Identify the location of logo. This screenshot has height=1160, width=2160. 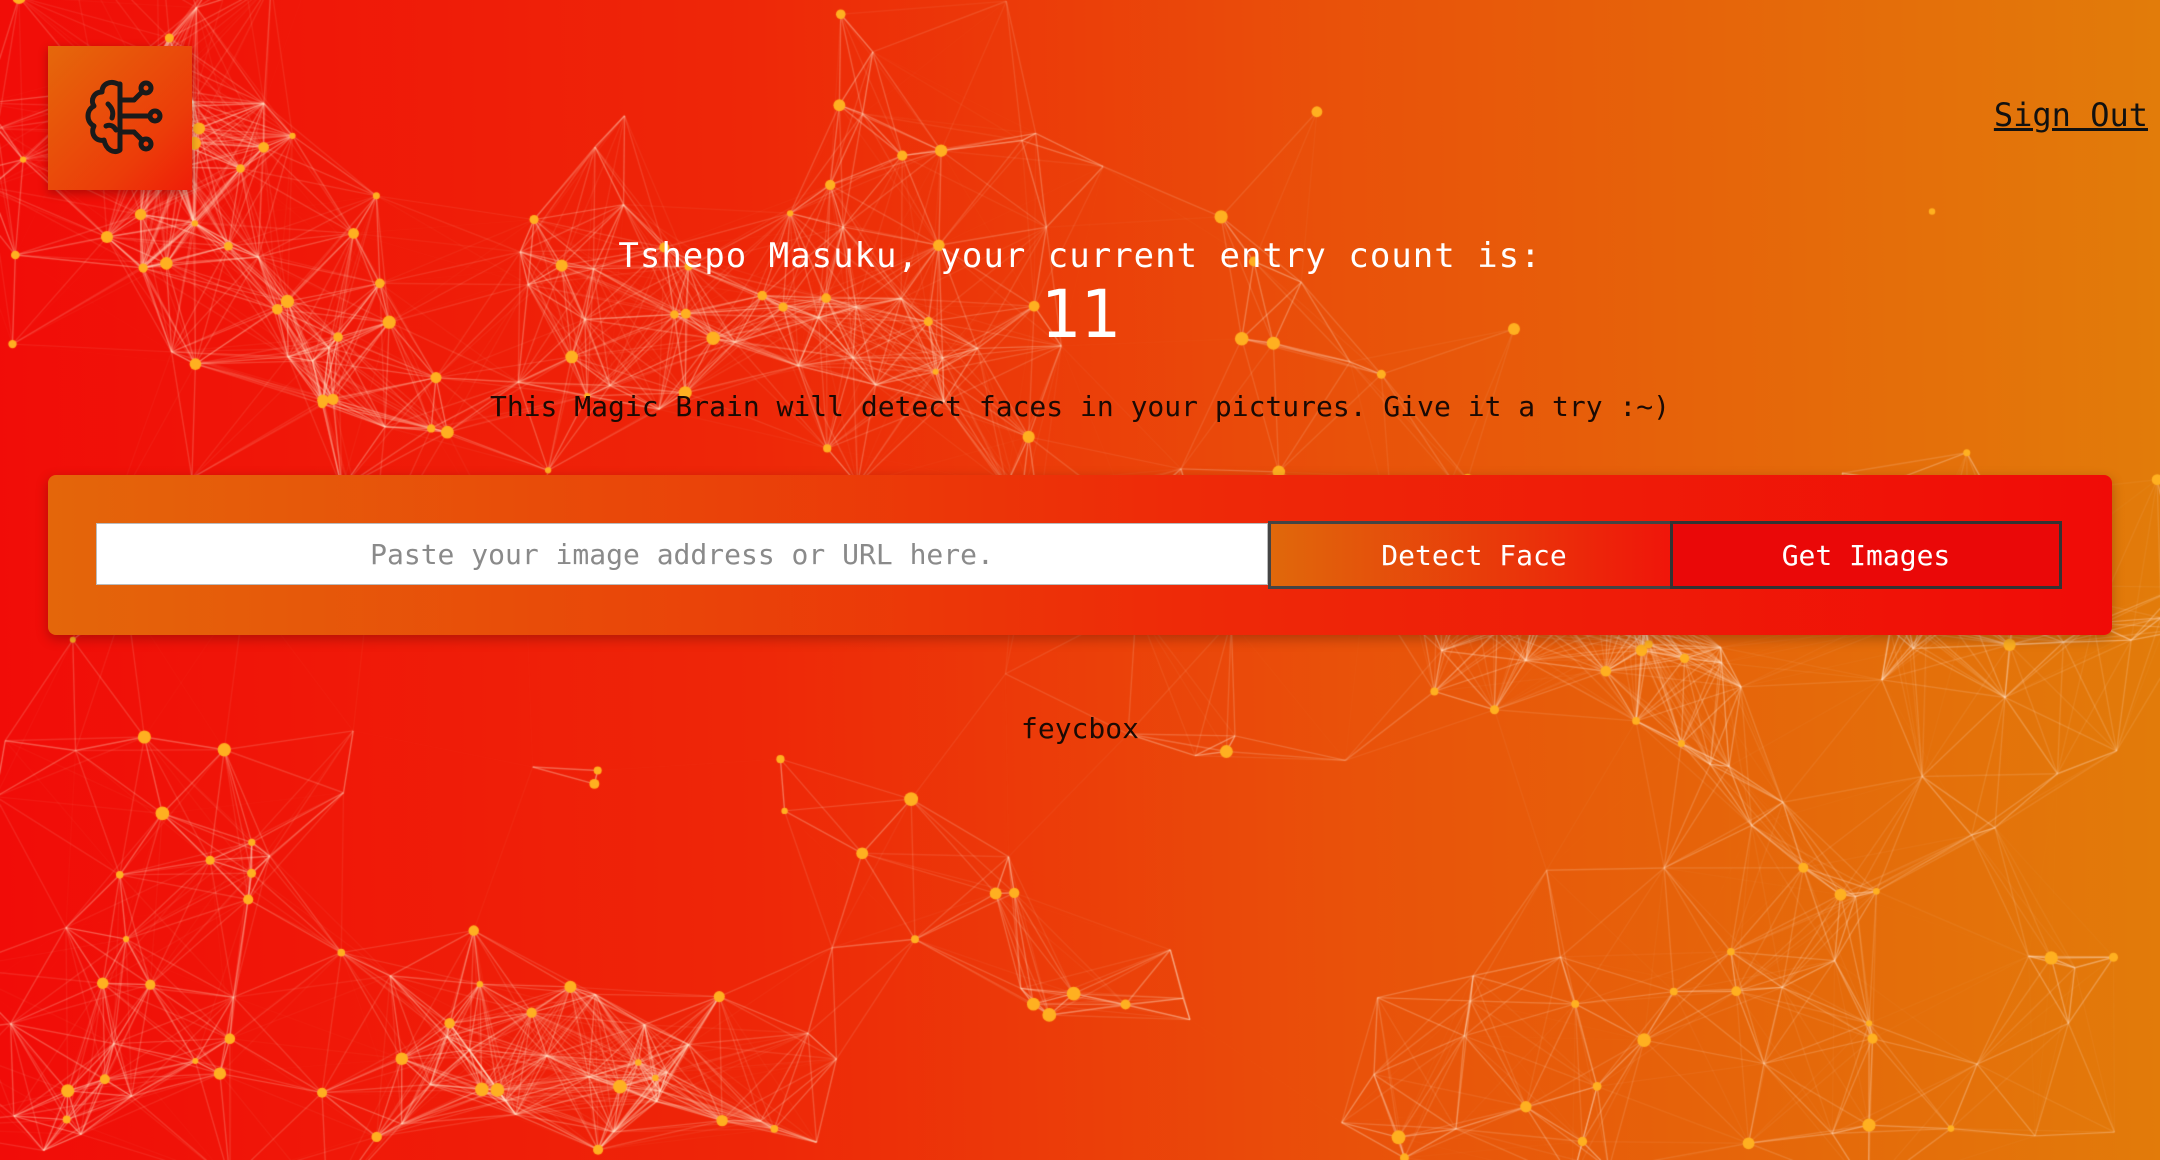
(120, 118).